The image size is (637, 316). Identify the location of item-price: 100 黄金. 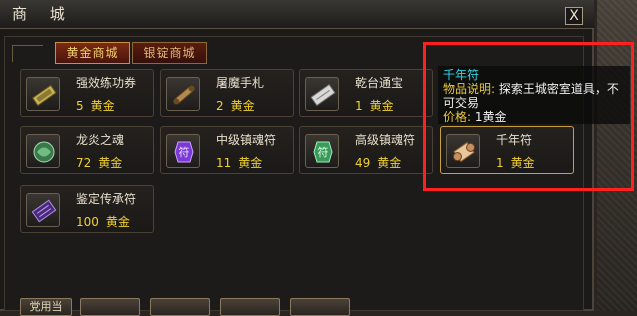
(103, 222).